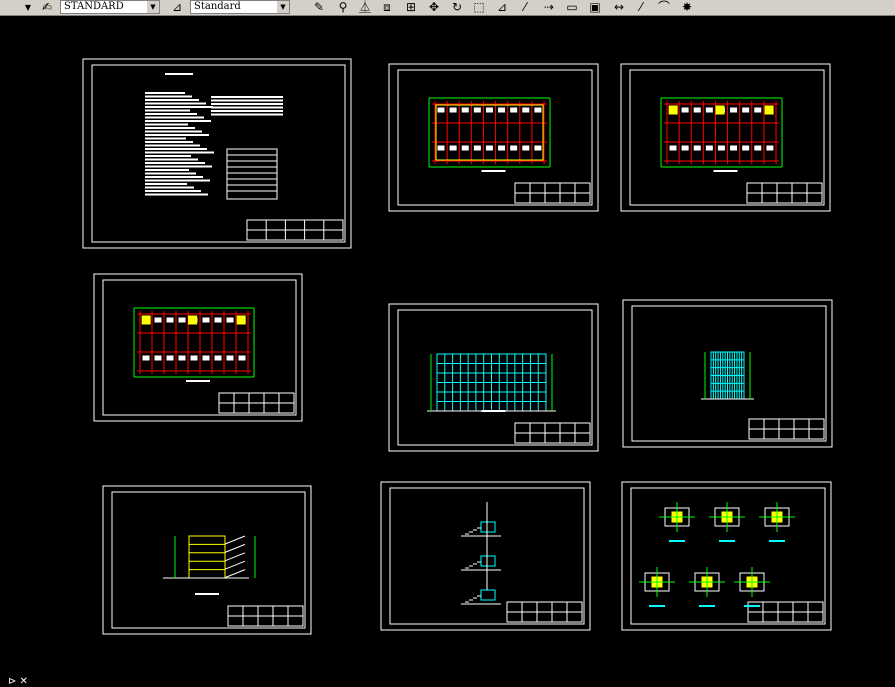  I want to click on join-icon: ▣, so click(595, 7).